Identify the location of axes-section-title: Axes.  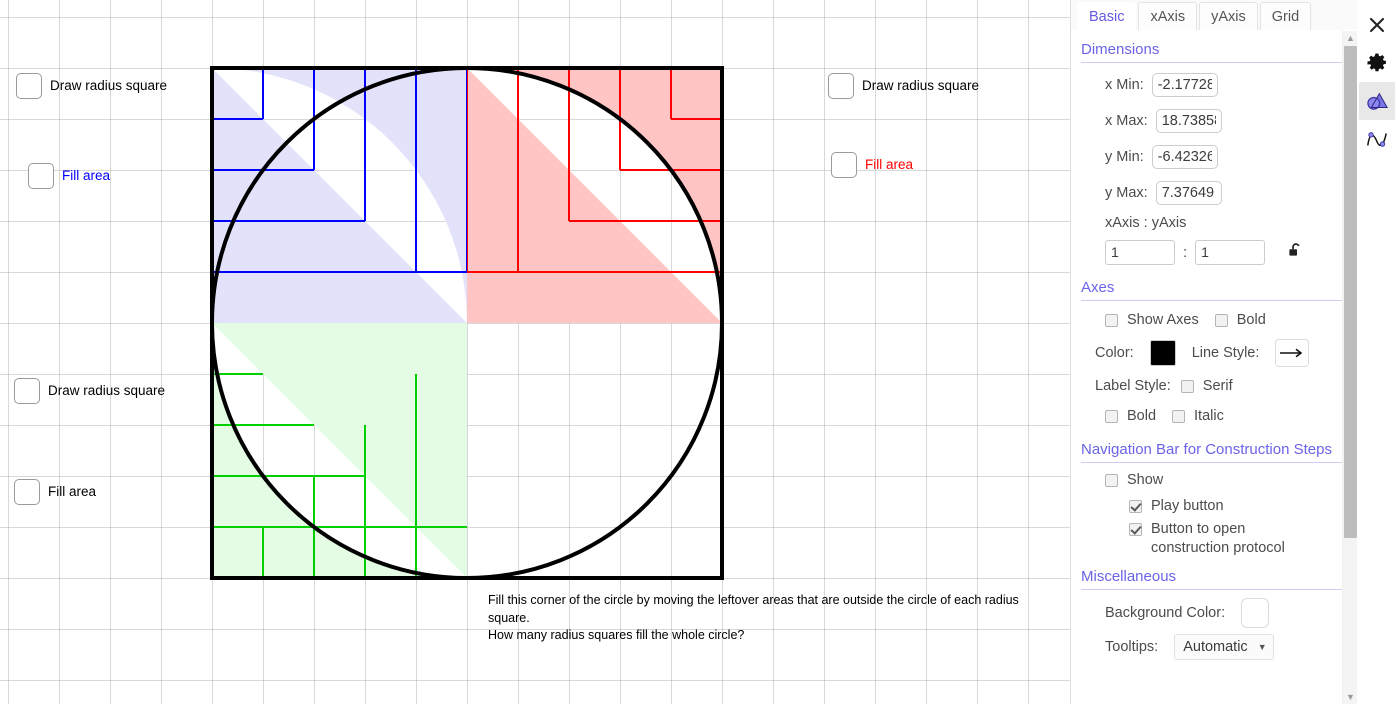
(1098, 287).